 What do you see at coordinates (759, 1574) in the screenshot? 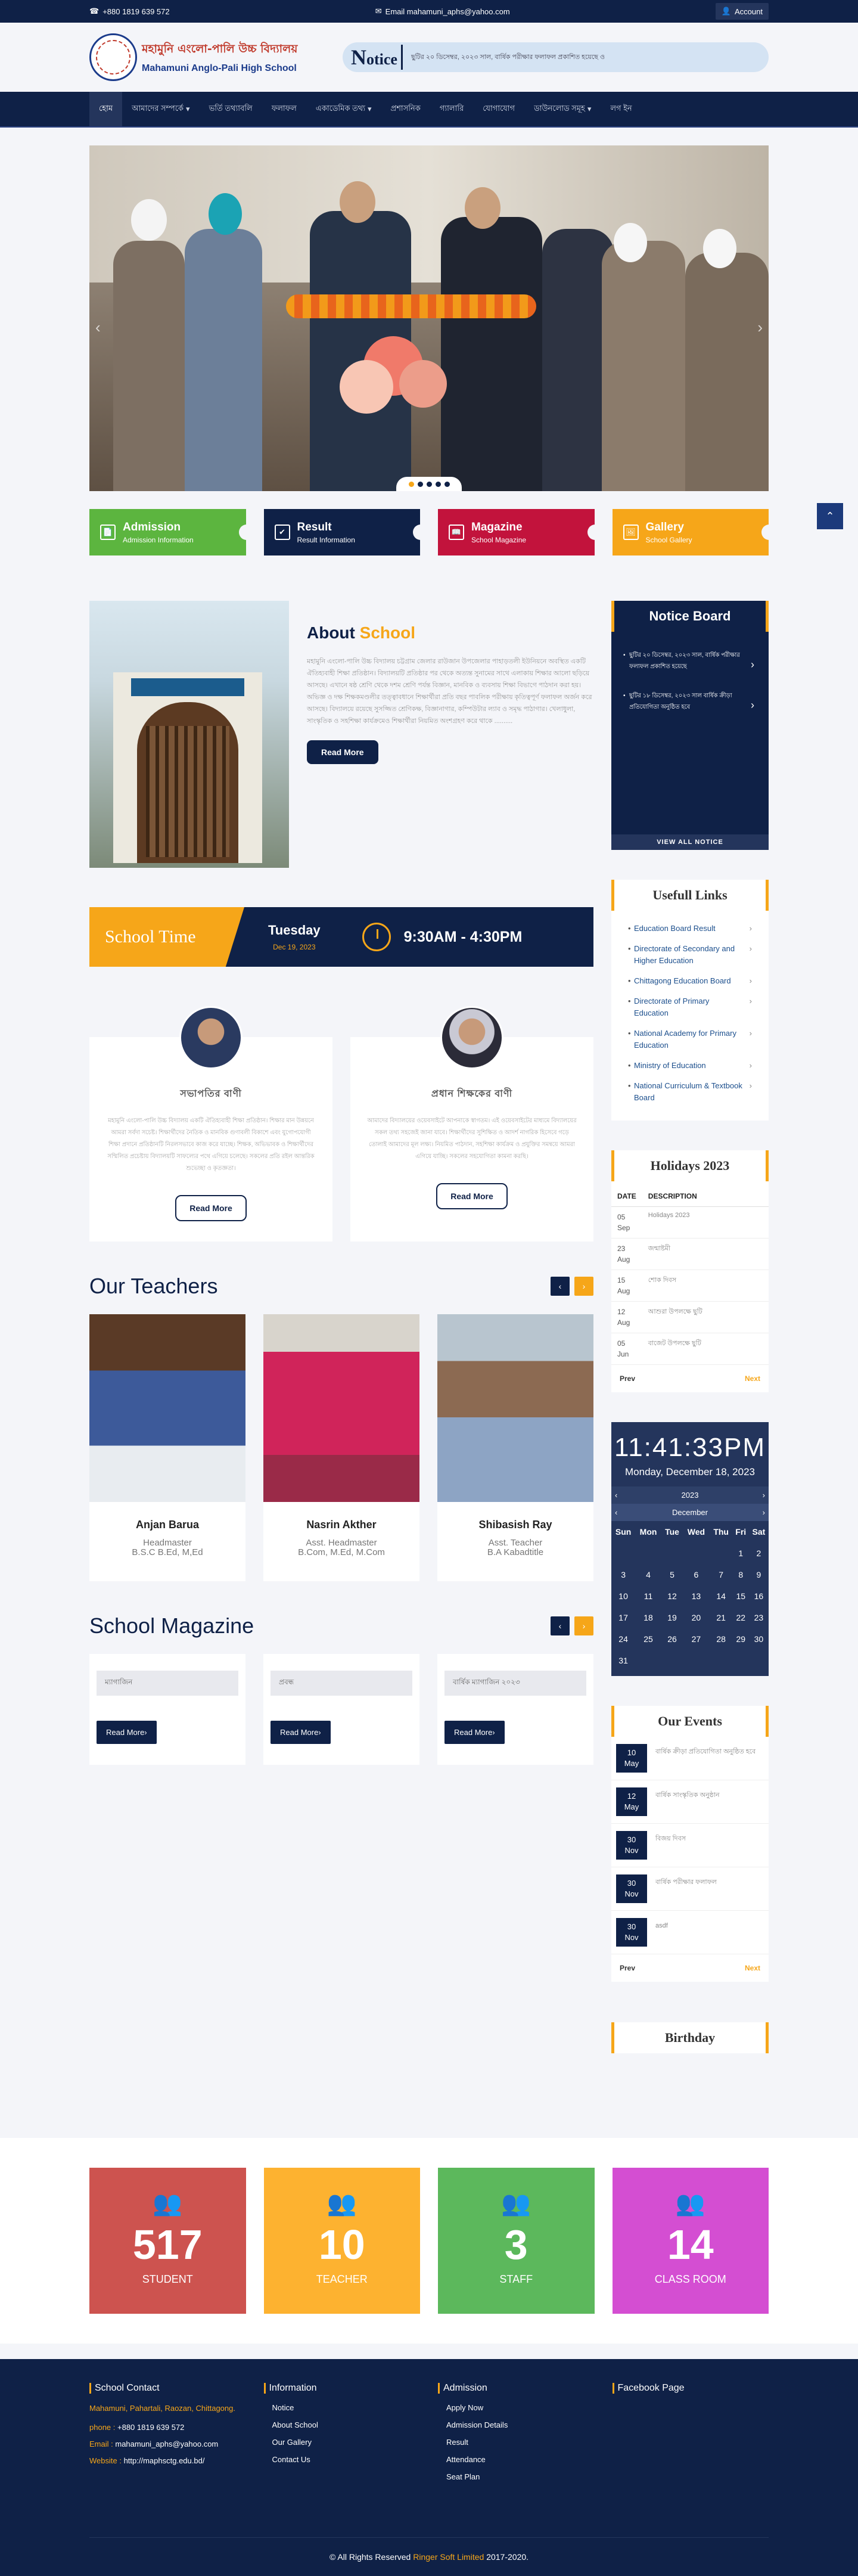
I see `calendar-day: 9` at bounding box center [759, 1574].